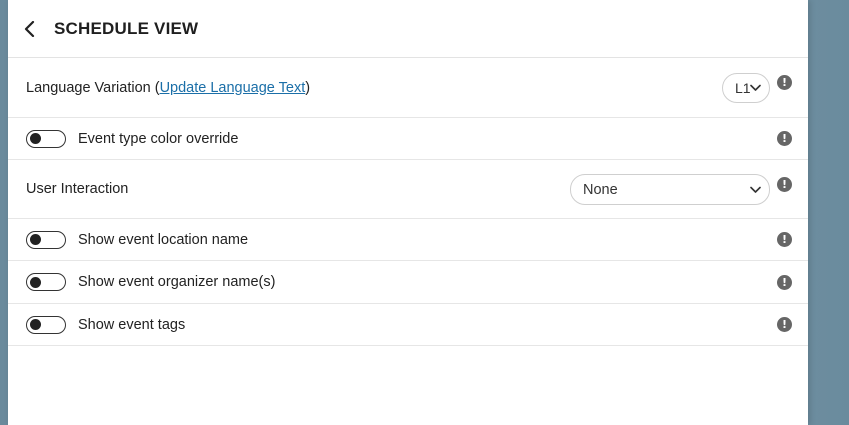 Image resolution: width=849 pixels, height=425 pixels. Describe the element at coordinates (46, 239) in the screenshot. I see `location-name-toggle` at that location.